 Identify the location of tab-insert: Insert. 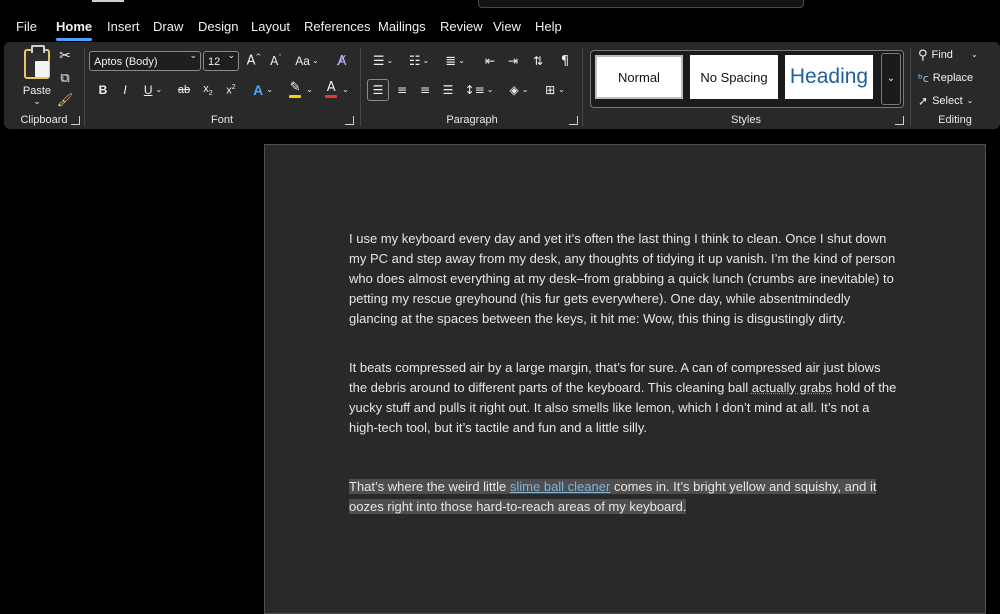
(123, 27).